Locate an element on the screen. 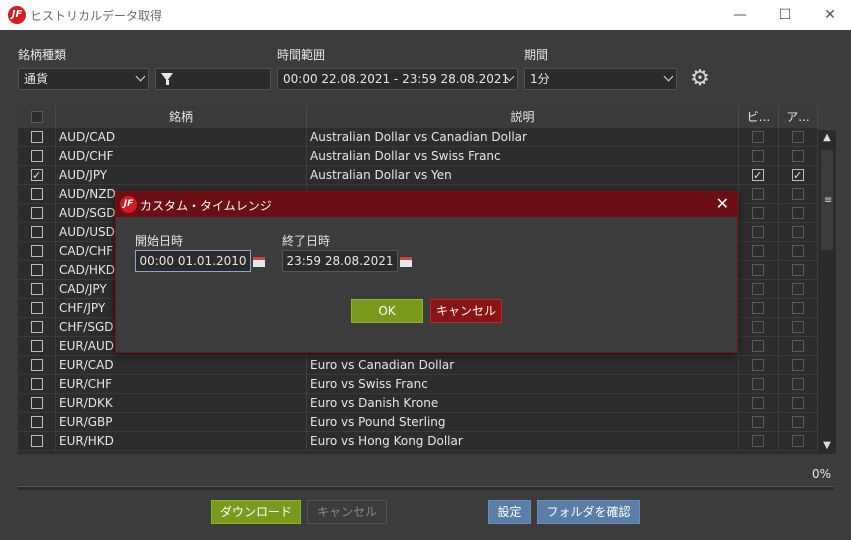  maximize-button: ☐ is located at coordinates (785, 15).